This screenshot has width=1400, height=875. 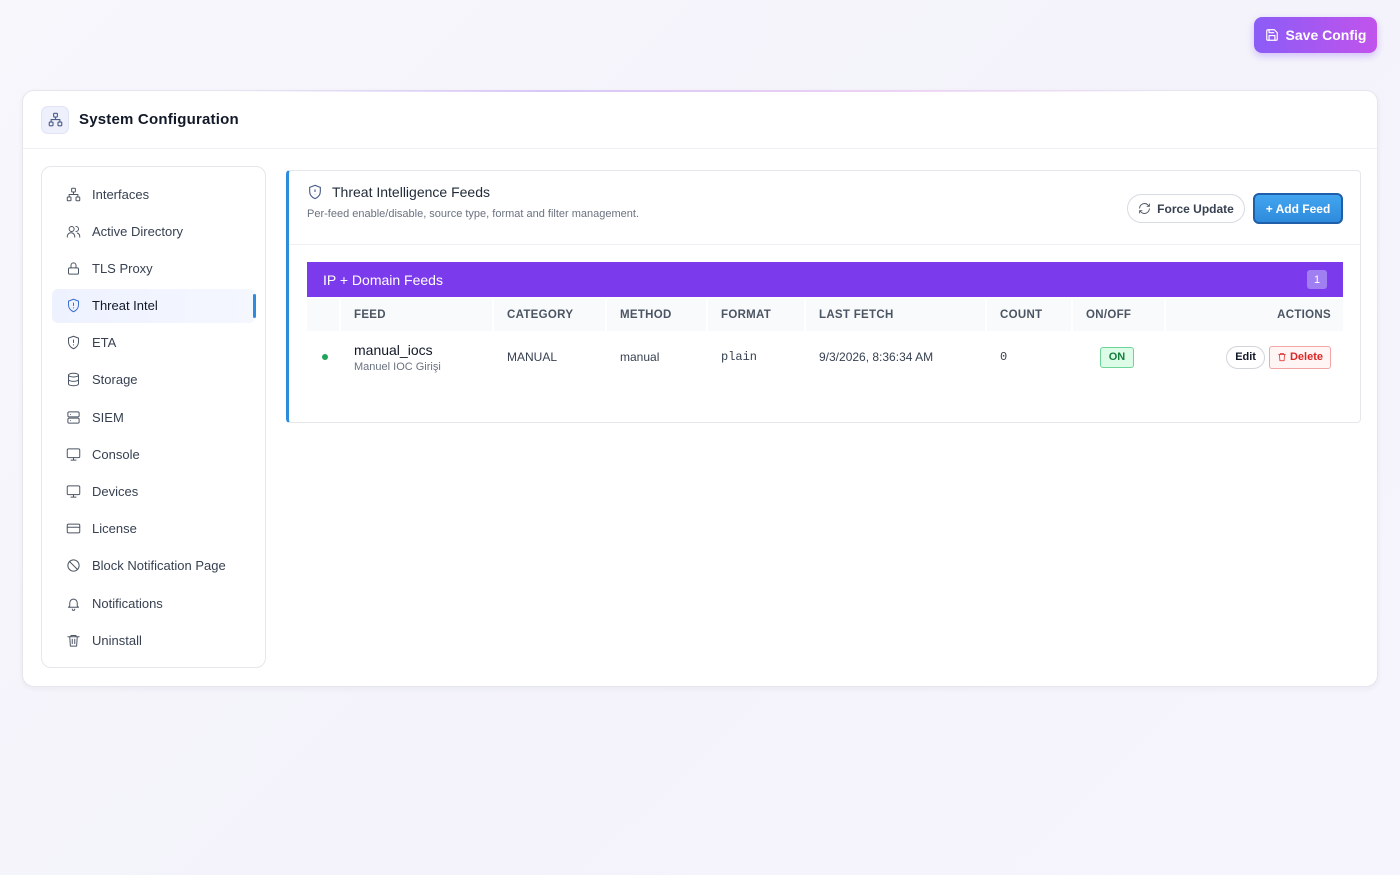 What do you see at coordinates (73, 565) in the screenshot?
I see `ban-icon` at bounding box center [73, 565].